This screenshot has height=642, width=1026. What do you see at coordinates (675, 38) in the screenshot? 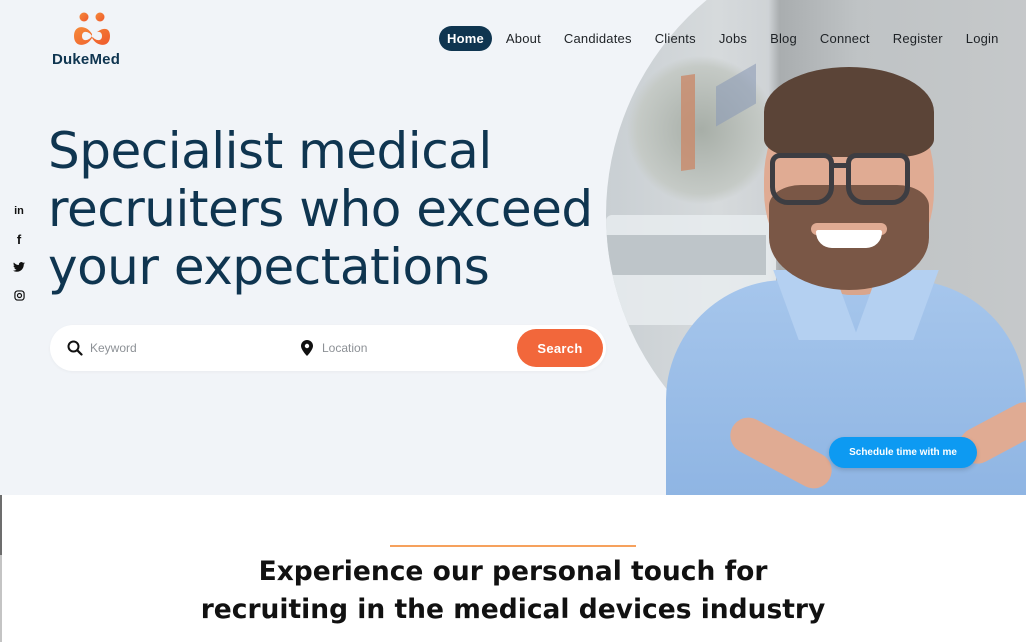
I see `nav-clients: Clients` at bounding box center [675, 38].